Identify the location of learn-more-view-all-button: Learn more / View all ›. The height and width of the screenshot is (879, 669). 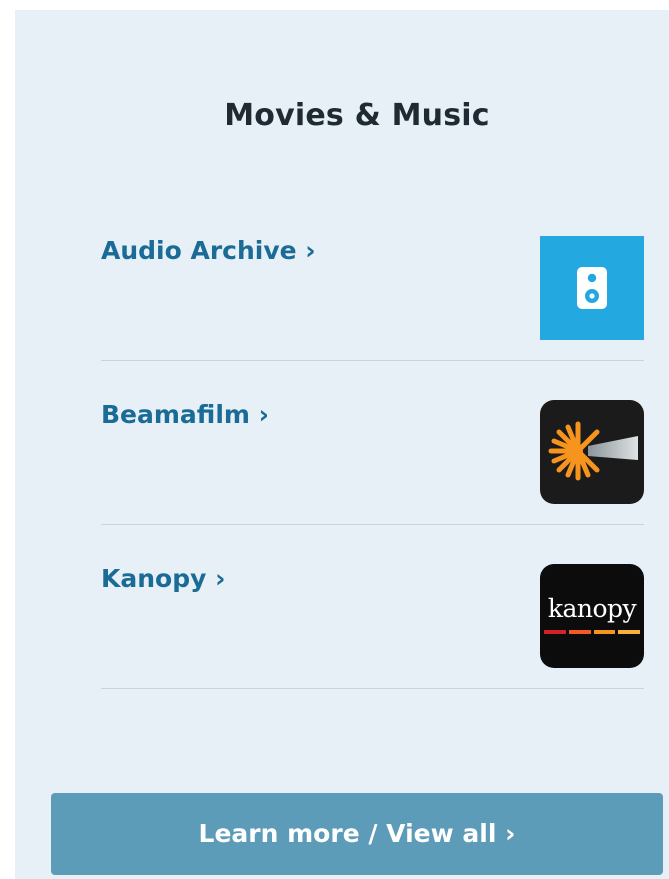
(357, 834).